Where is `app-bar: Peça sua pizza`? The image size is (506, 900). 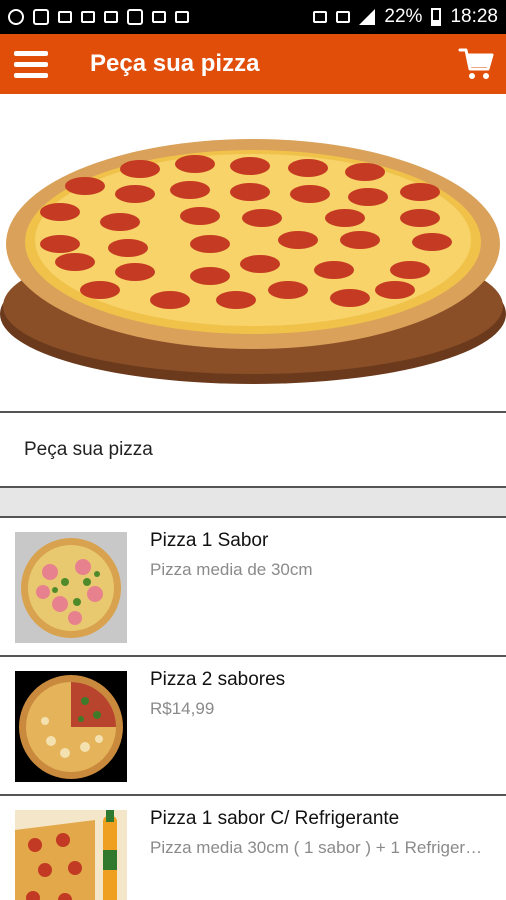 app-bar: Peça sua pizza is located at coordinates (253, 64).